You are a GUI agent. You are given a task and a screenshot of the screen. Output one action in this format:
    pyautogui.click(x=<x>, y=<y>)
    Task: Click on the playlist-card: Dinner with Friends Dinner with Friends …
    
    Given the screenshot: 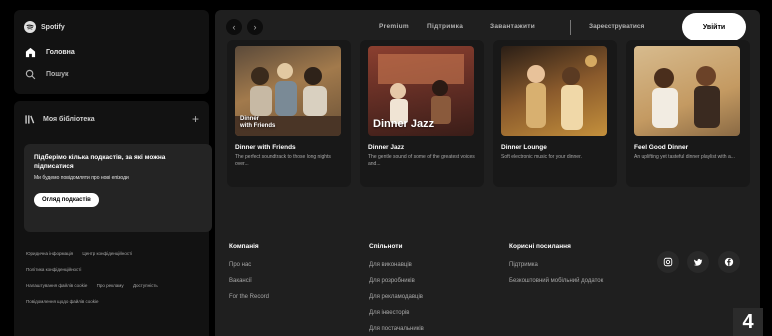 What is the action you would take?
    pyautogui.click(x=289, y=113)
    